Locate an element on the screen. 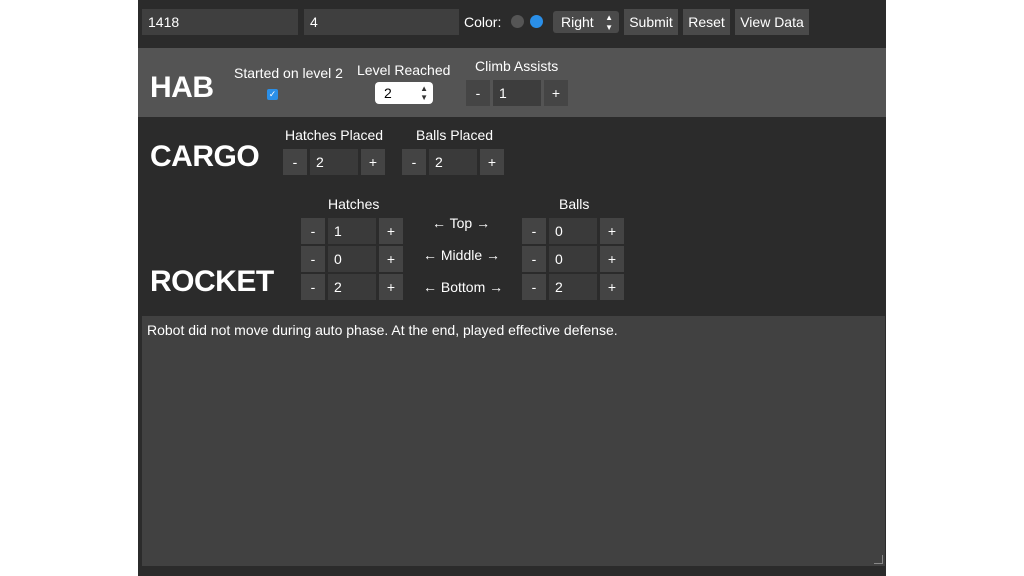 The width and height of the screenshot is (1024, 576). hab-title: HAB is located at coordinates (182, 87).